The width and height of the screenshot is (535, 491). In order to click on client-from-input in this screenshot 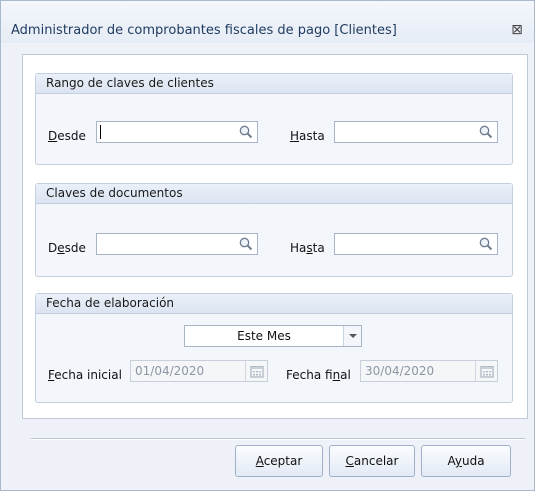, I will do `click(177, 132)`.